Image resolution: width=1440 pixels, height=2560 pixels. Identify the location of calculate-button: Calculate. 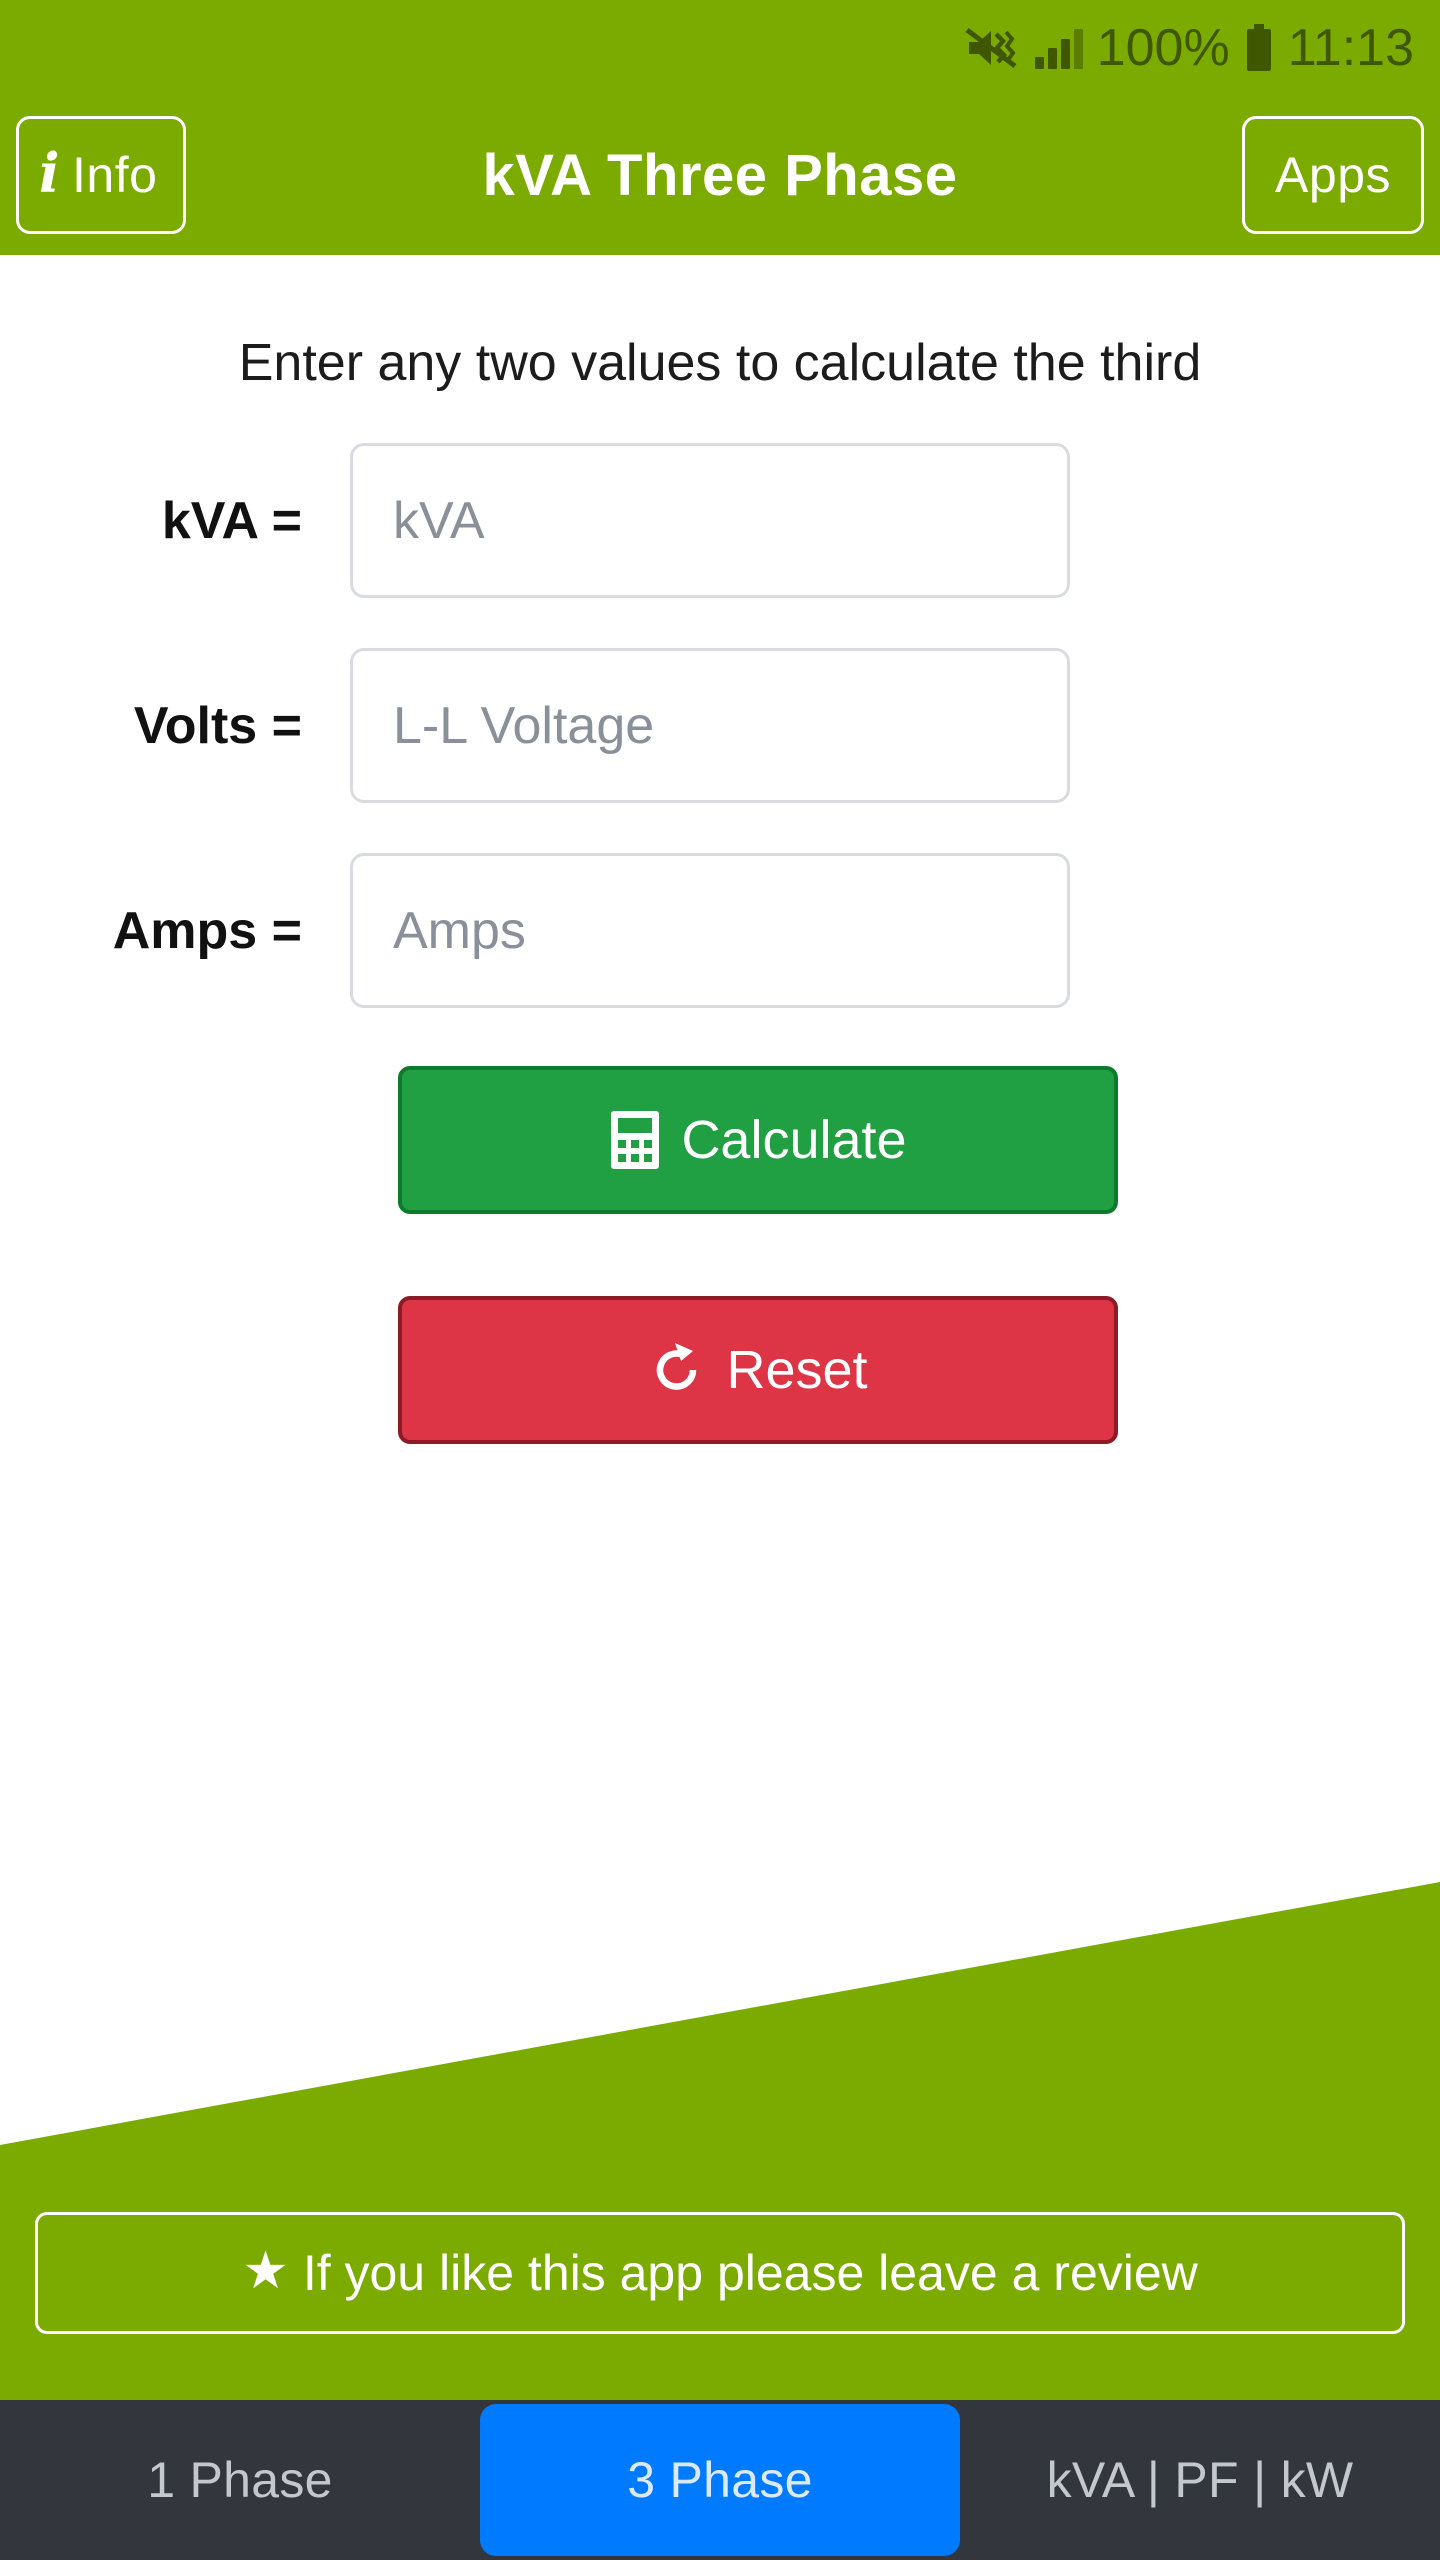
(758, 1140).